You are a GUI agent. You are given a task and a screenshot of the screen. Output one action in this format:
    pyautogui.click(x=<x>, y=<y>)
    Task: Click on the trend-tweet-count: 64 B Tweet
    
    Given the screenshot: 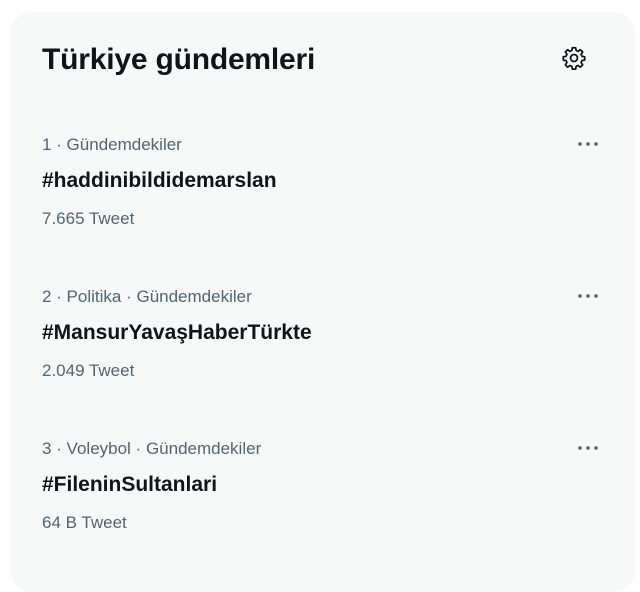 What is the action you would take?
    pyautogui.click(x=84, y=522)
    